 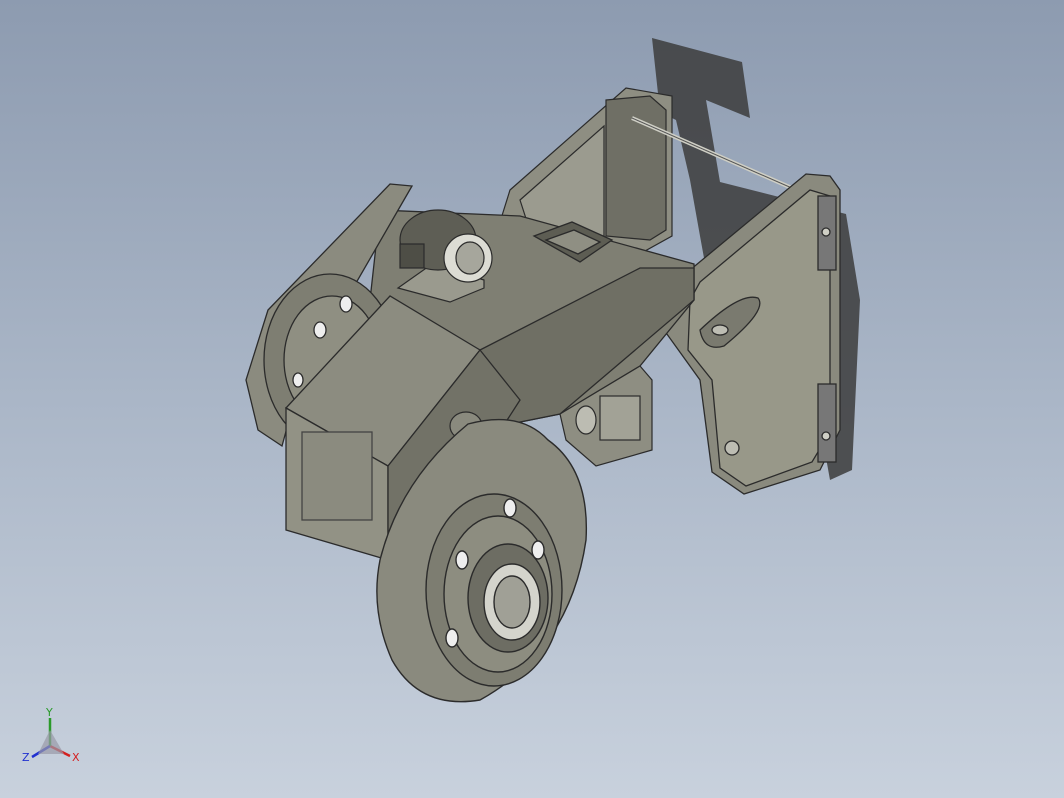 I want to click on triad-x-label: X, so click(x=76, y=757).